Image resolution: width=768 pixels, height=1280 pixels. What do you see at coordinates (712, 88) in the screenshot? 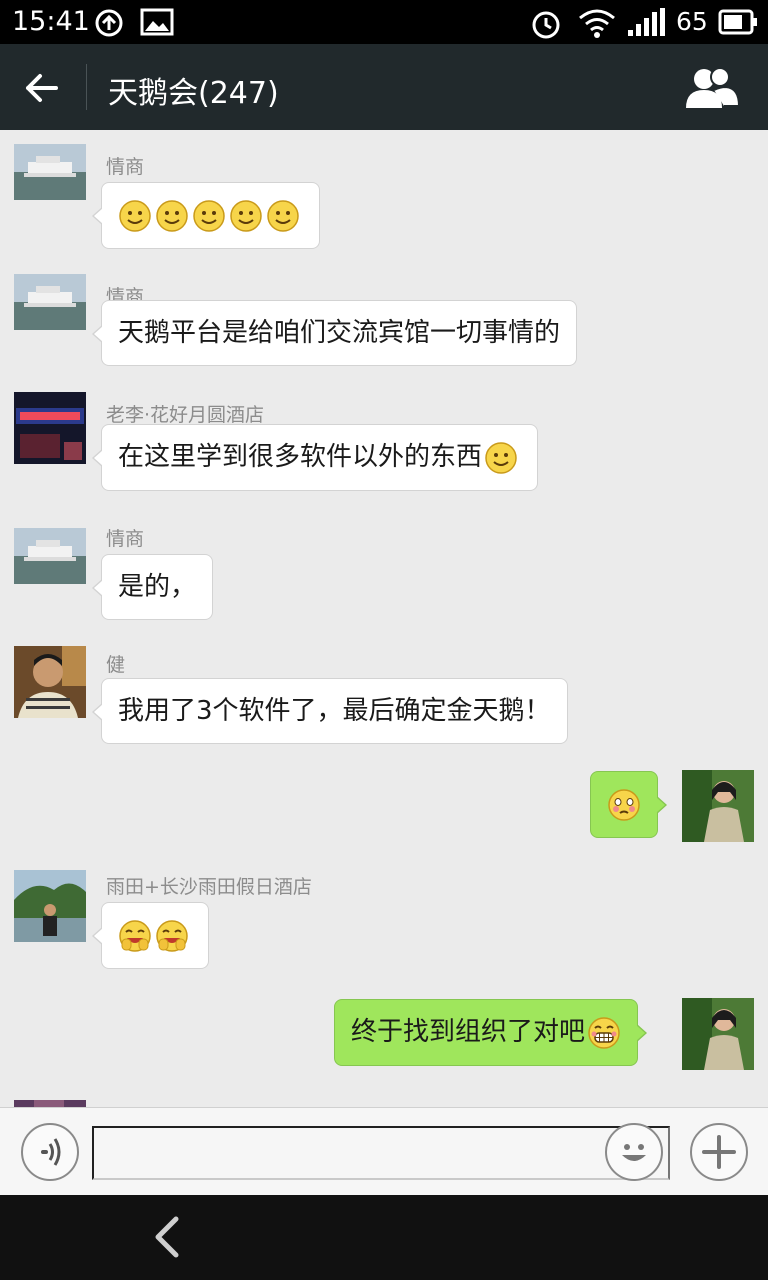
I see `group-members-icon` at bounding box center [712, 88].